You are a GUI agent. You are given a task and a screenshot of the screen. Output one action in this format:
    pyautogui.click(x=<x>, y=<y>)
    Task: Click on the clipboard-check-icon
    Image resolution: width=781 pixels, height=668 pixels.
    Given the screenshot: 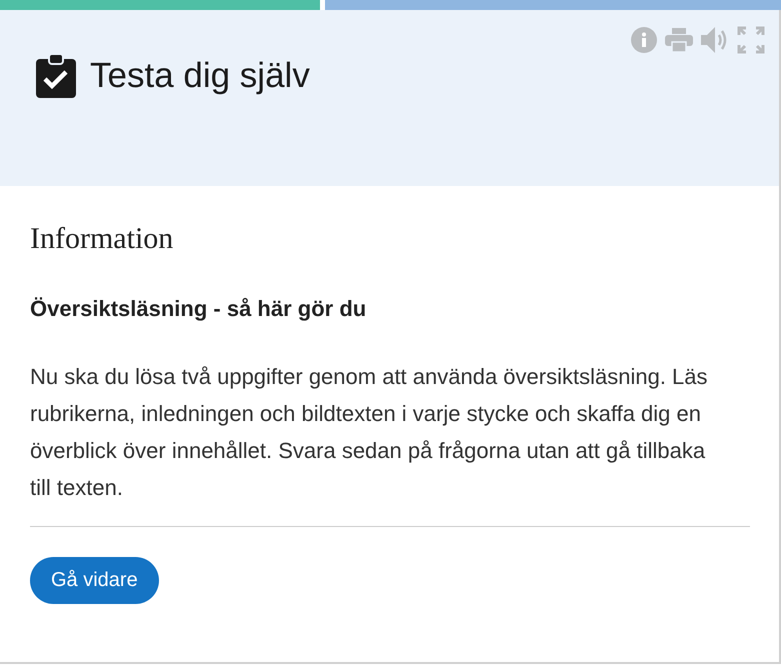 What is the action you would take?
    pyautogui.click(x=56, y=76)
    